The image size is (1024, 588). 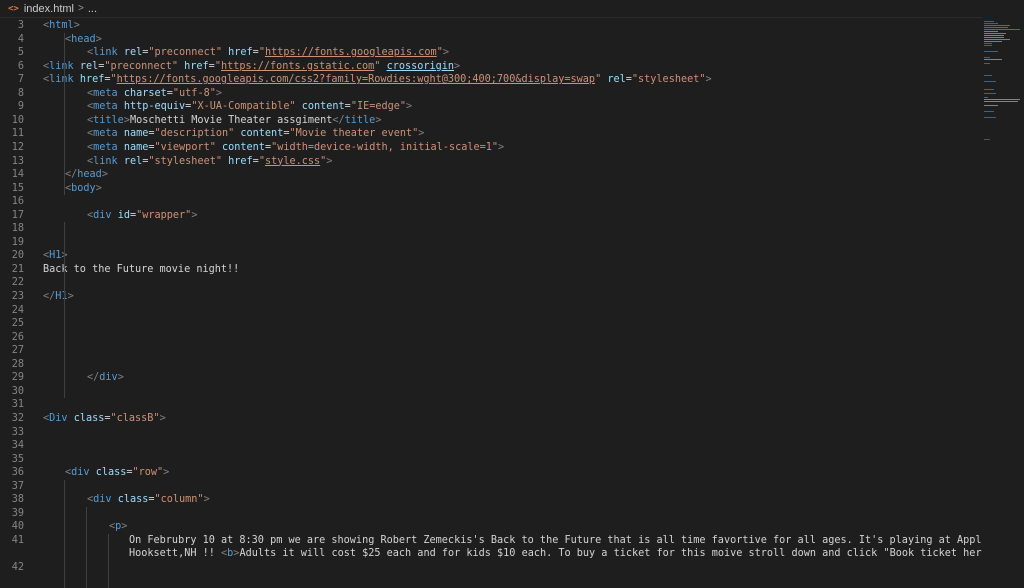 What do you see at coordinates (490, 94) in the screenshot?
I see `code-line: 8 <meta charset="utf-8">` at bounding box center [490, 94].